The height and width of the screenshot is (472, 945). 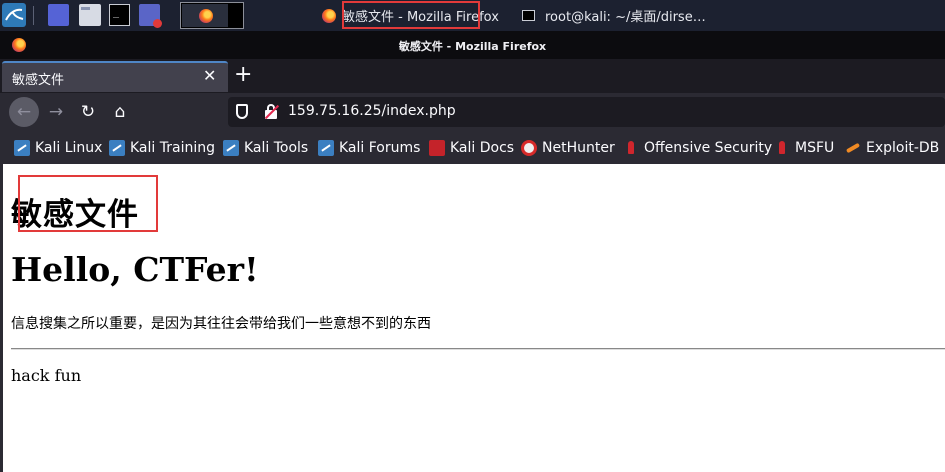 I want to click on exploit-db-icon, so click(x=853, y=148).